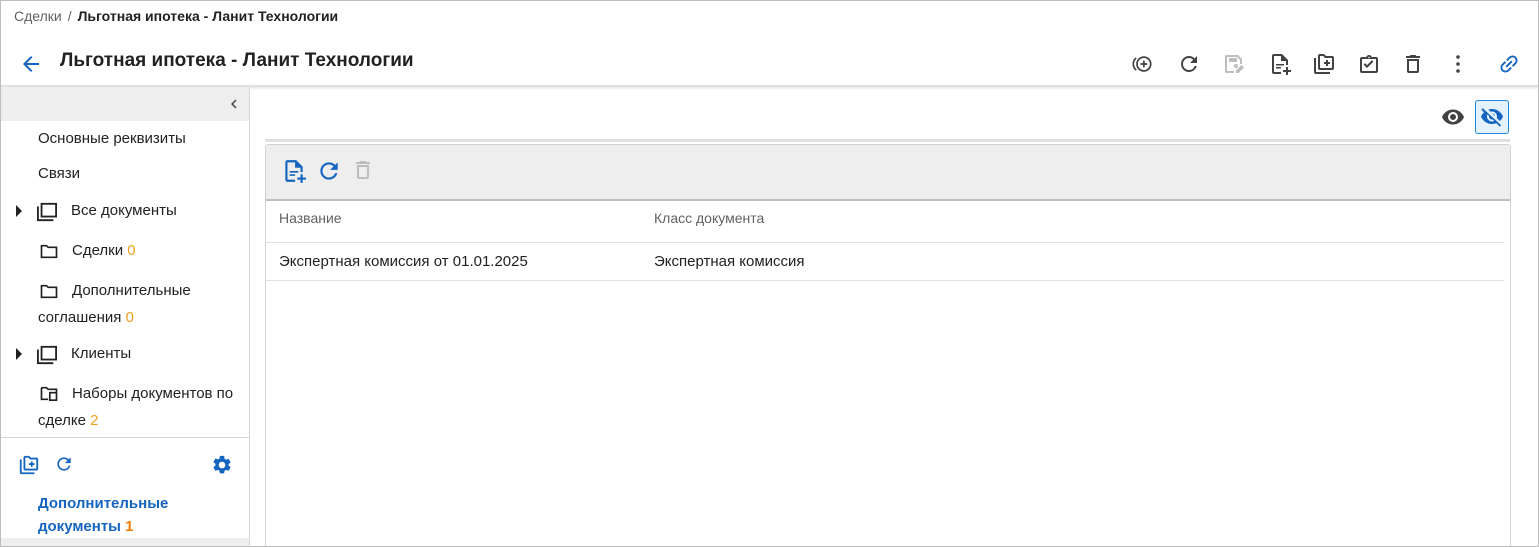 The height and width of the screenshot is (547, 1539). I want to click on eye-icon, so click(1453, 117).